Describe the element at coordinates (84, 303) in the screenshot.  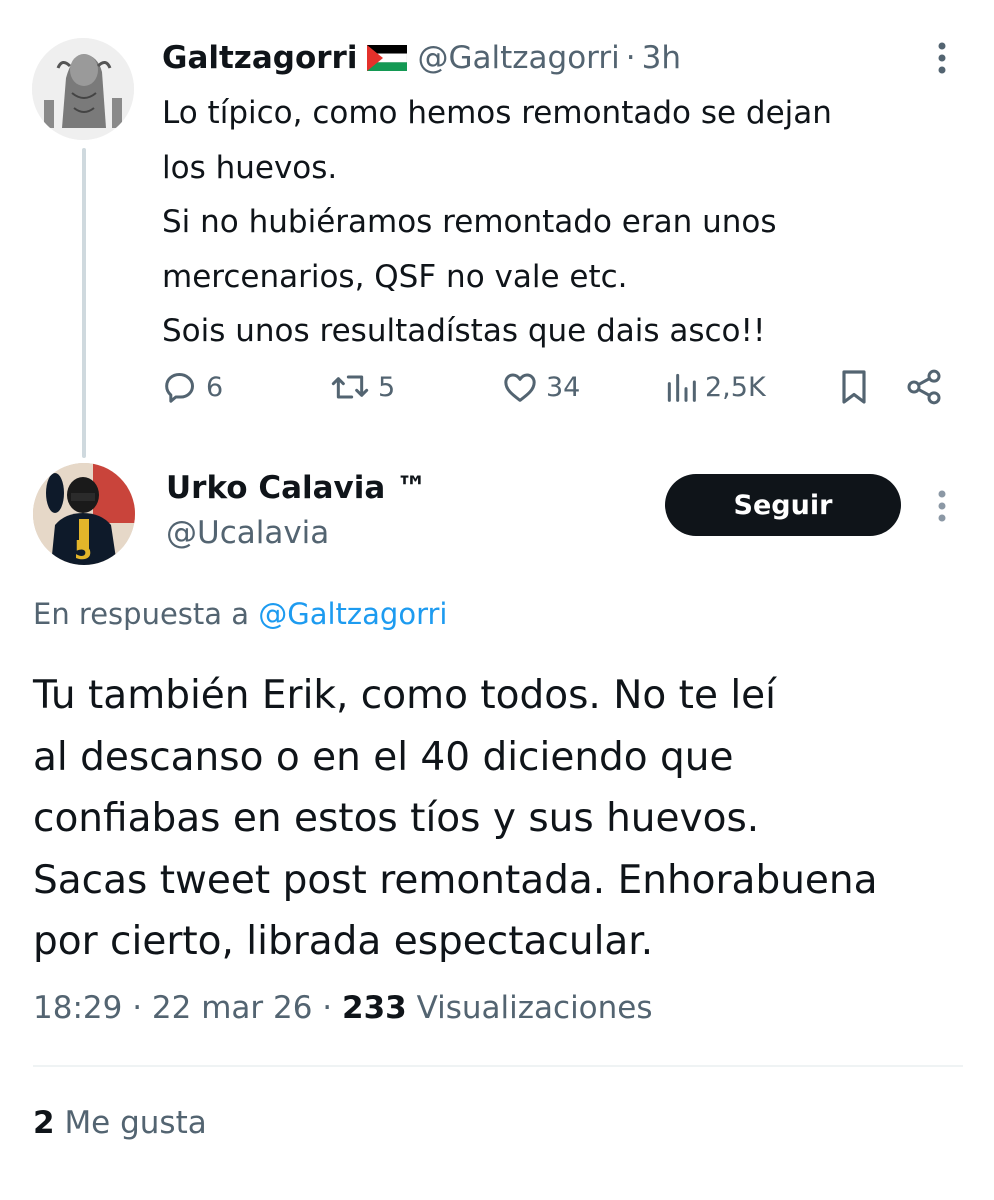
I see `thread-connector-line` at that location.